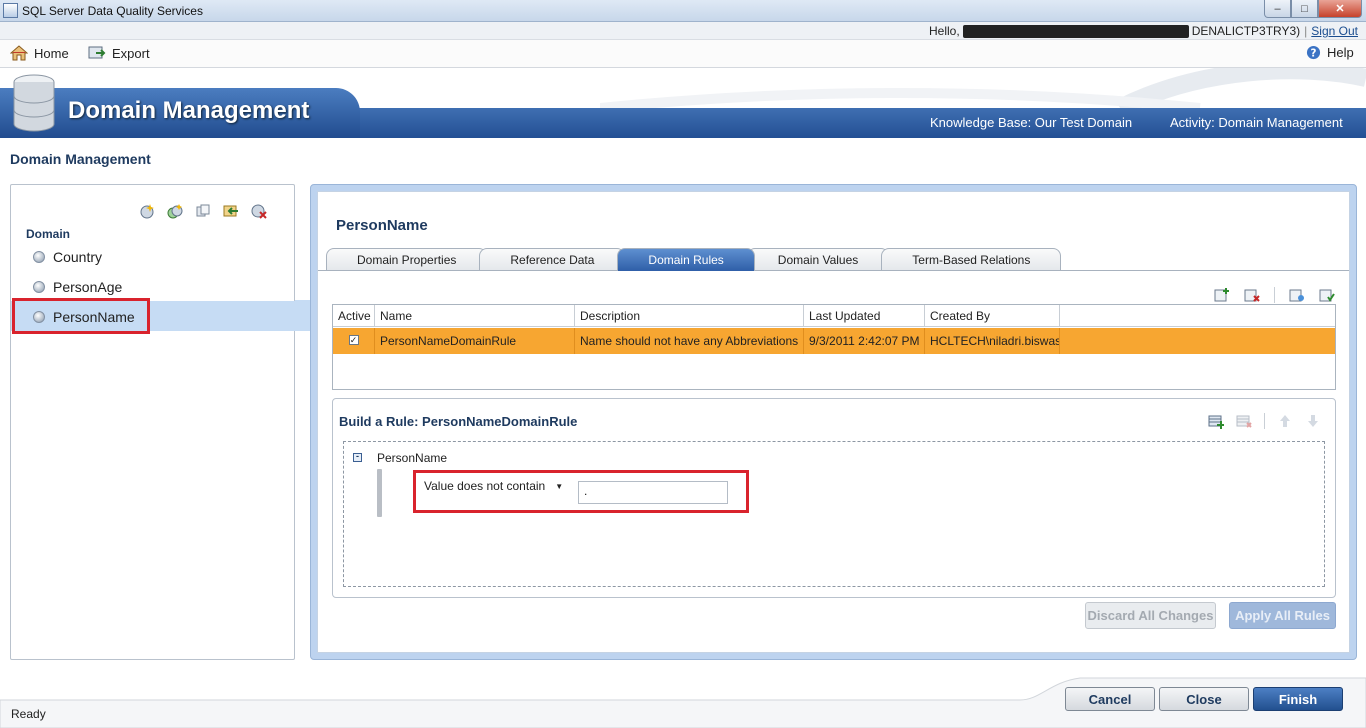 Image resolution: width=1366 pixels, height=728 pixels. I want to click on app-icon, so click(10, 10).